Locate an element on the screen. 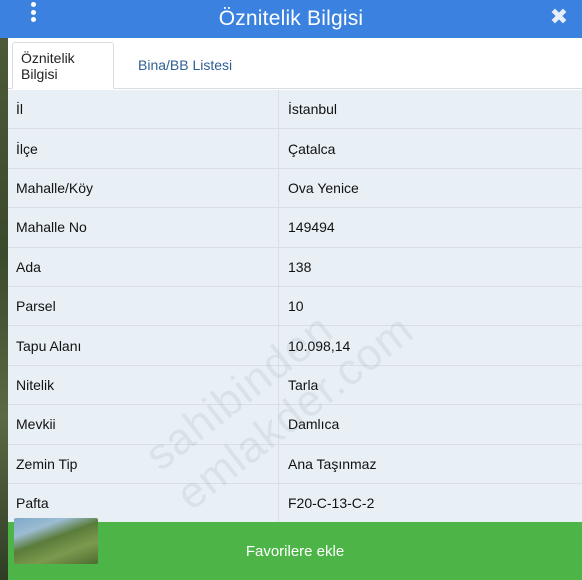  table-row: Tapu Alanı 10.098,14 is located at coordinates (295, 346).